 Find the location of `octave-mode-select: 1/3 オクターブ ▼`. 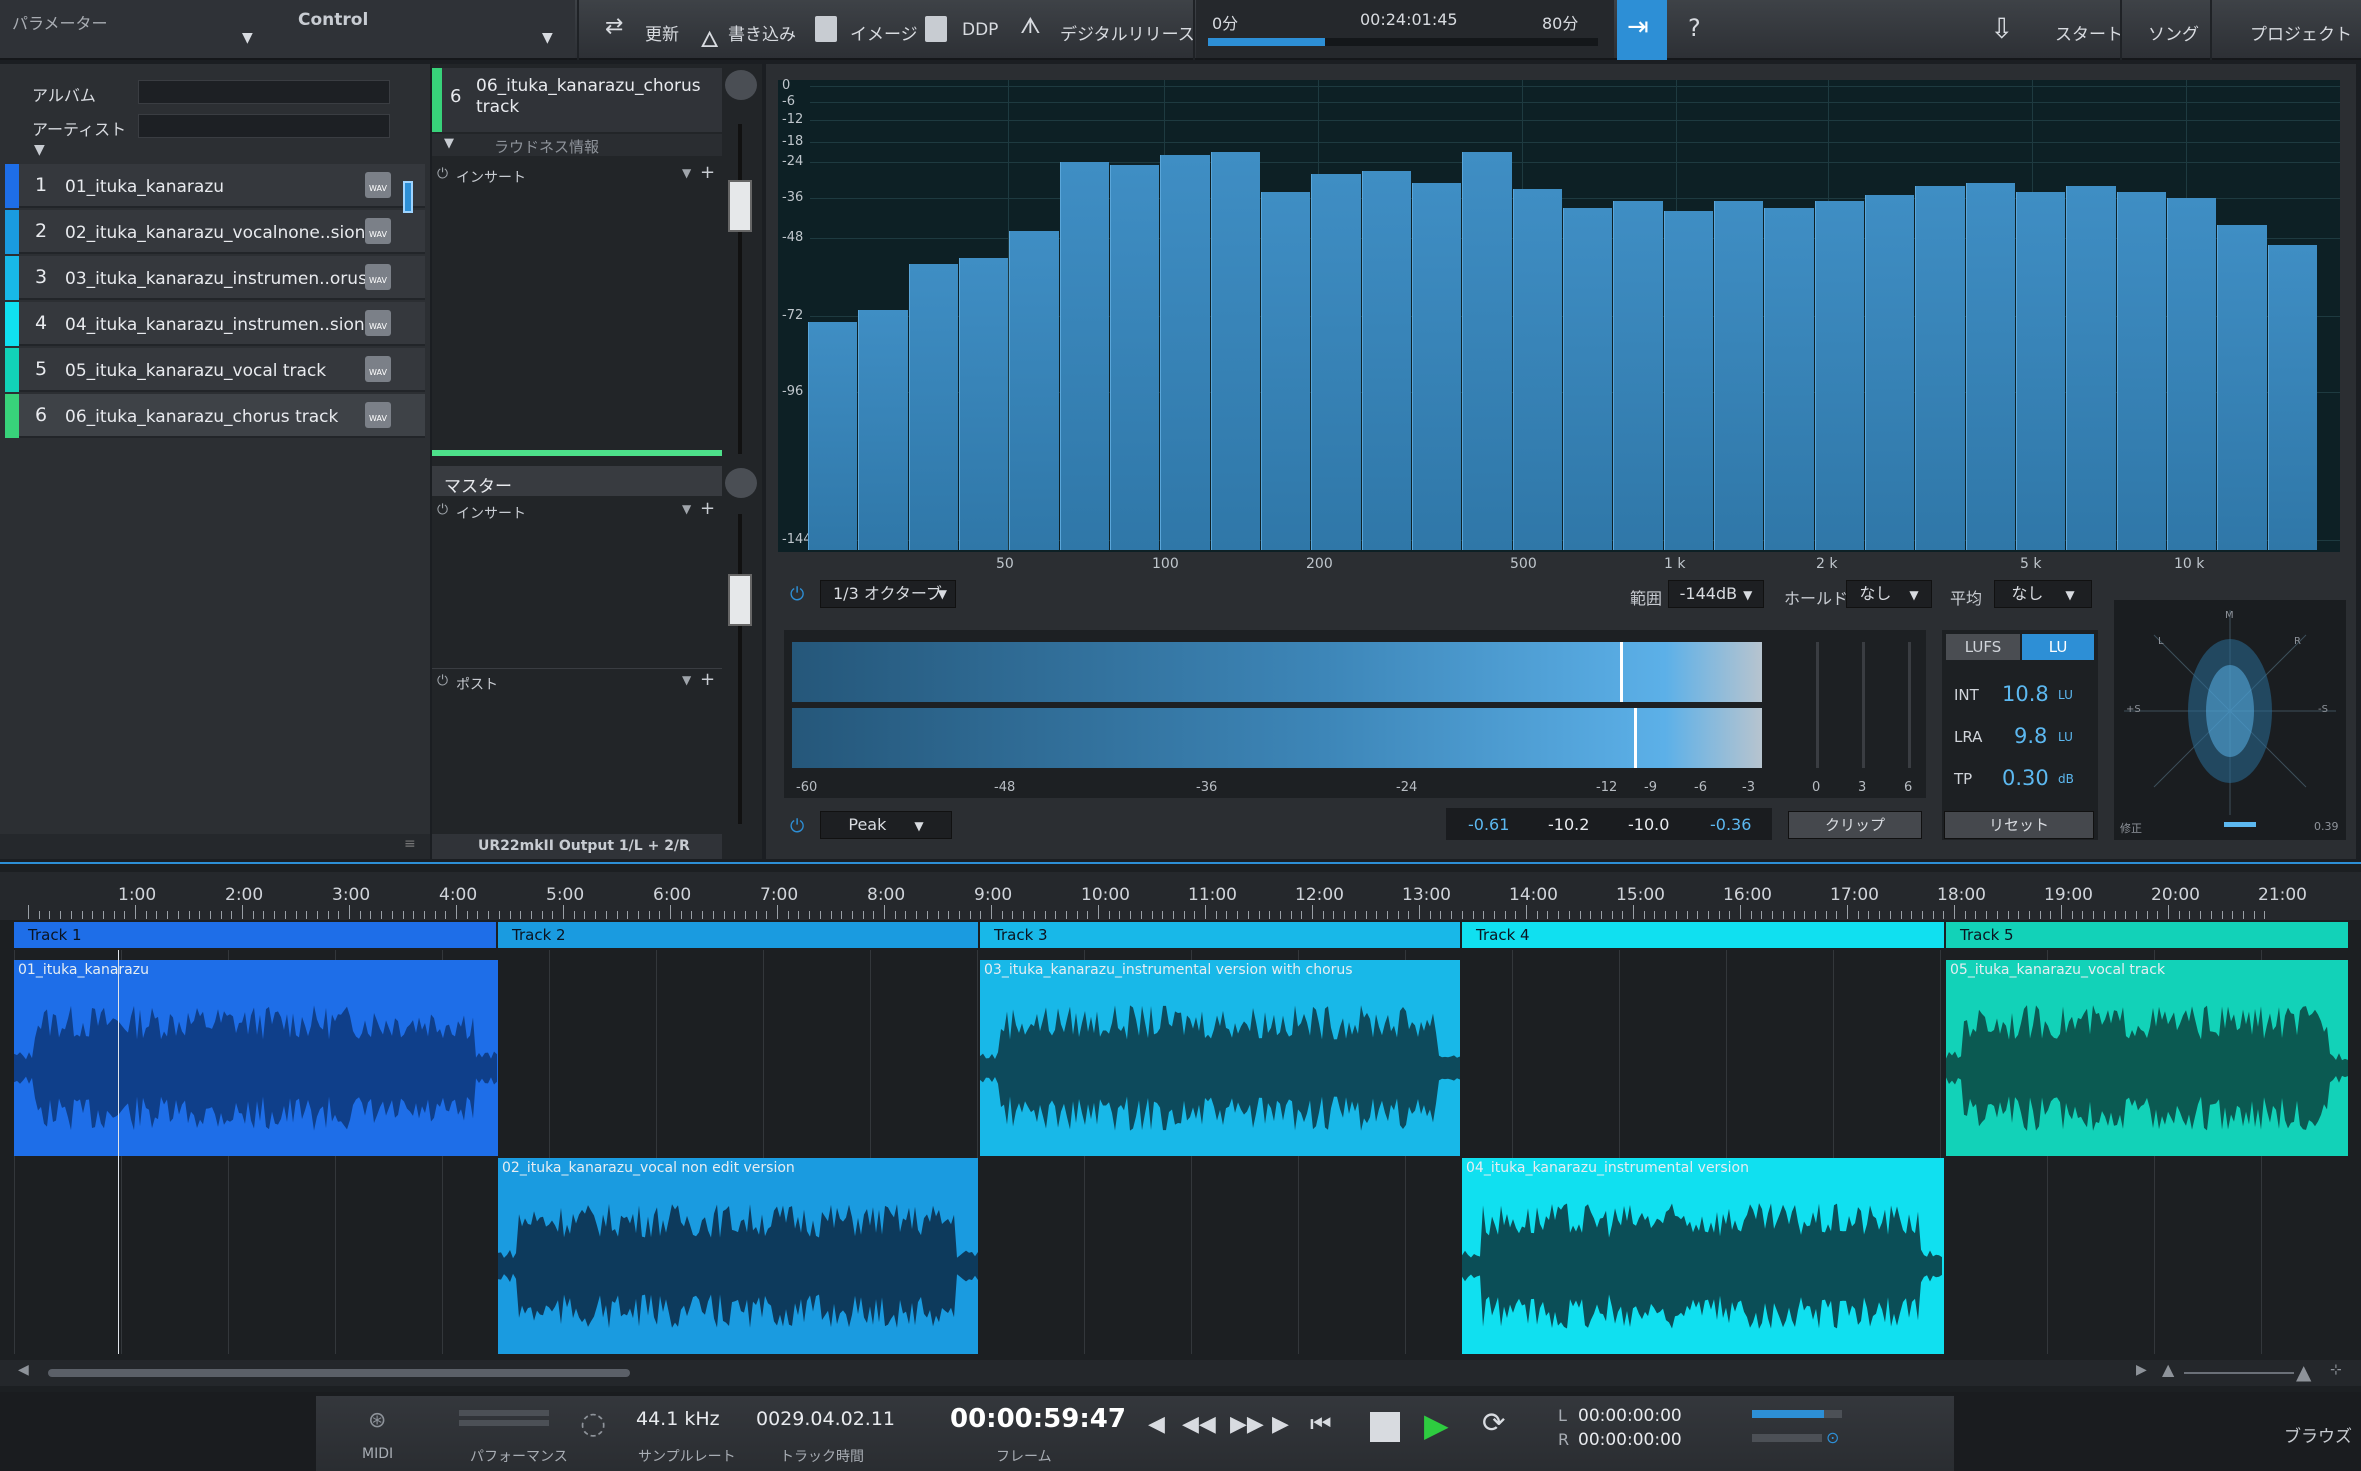

octave-mode-select: 1/3 オクターブ ▼ is located at coordinates (888, 594).